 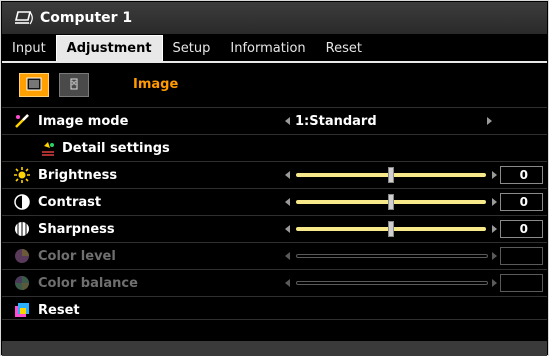 I want to click on brightness-sun-icon, so click(x=22, y=175).